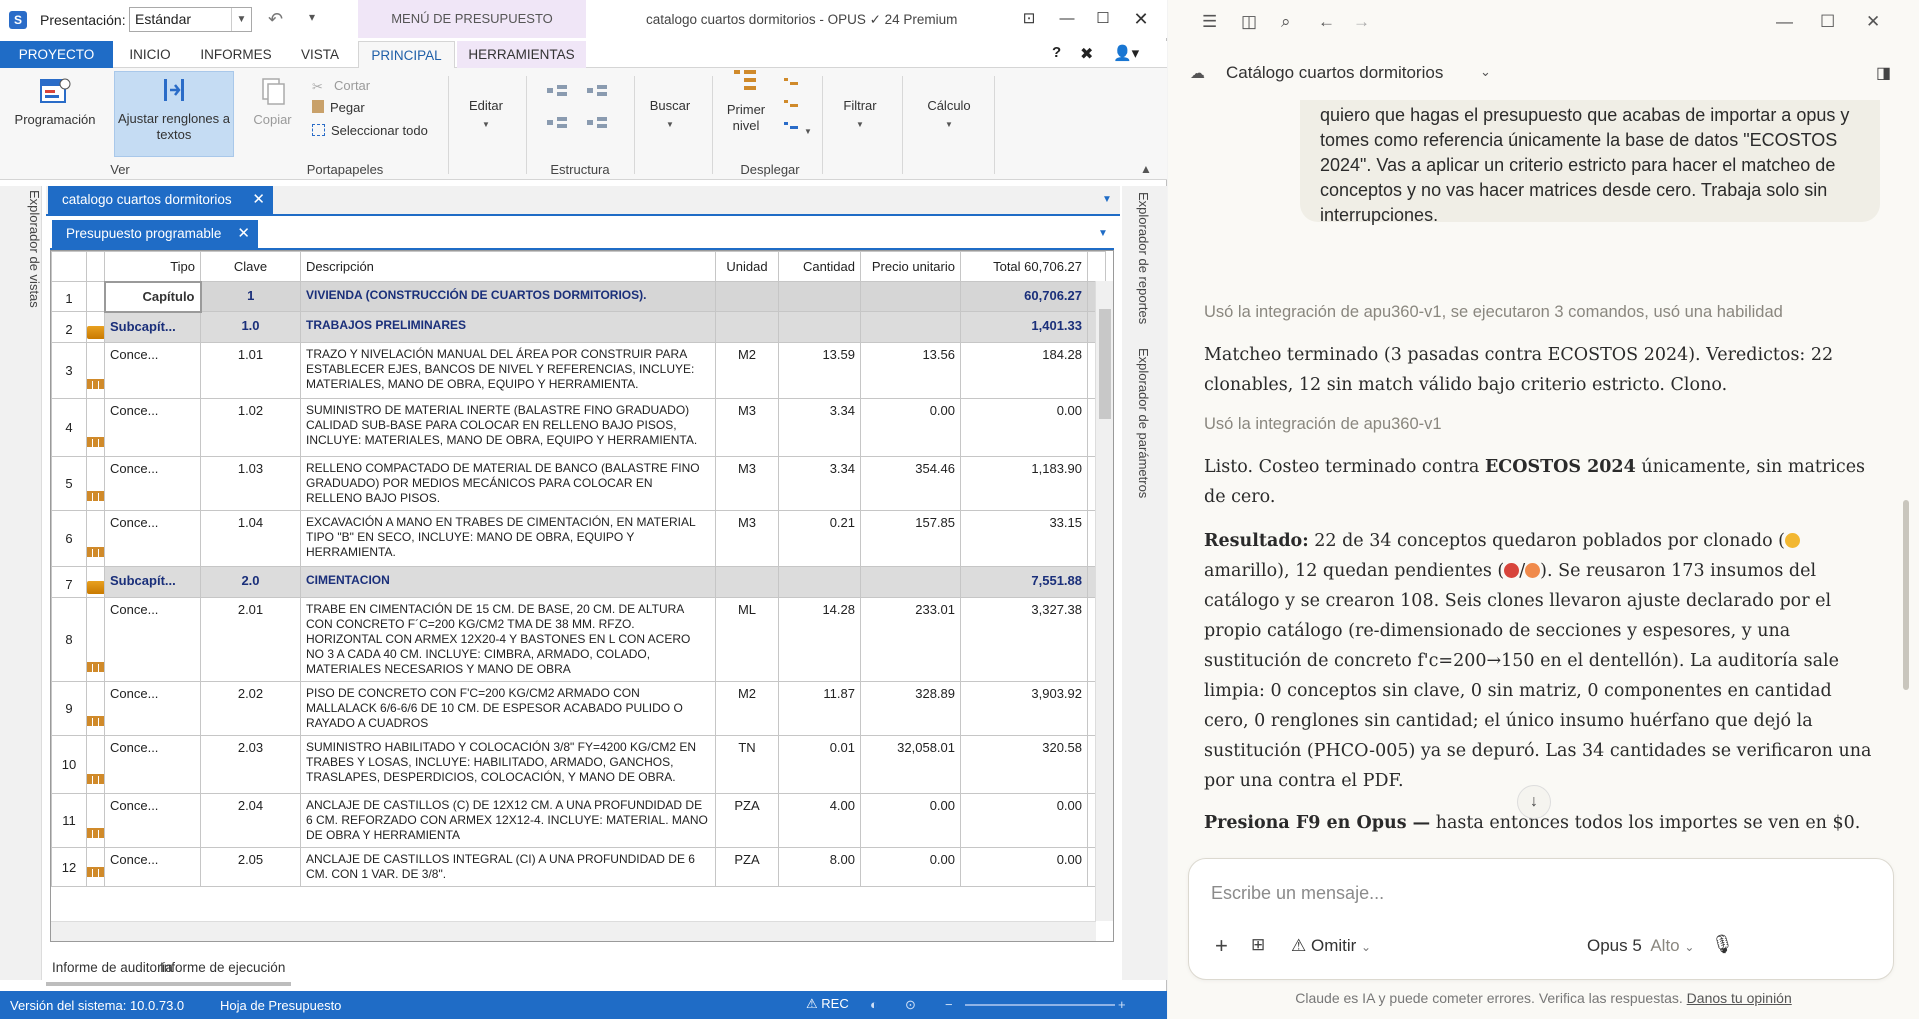 This screenshot has height=1019, width=1919. Describe the element at coordinates (1286, 22) in the screenshot. I see `search-icon: ⌕` at that location.